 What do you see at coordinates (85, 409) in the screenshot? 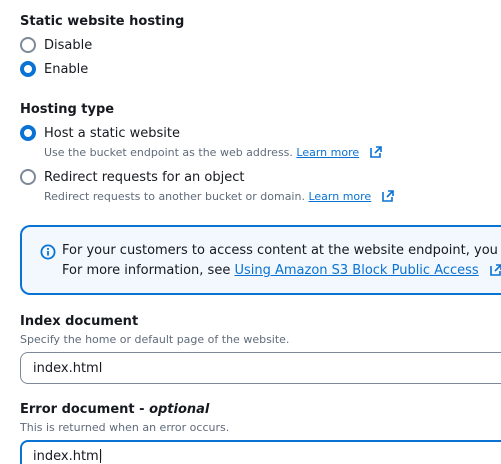
I see `error-document-label-text: Error document -` at bounding box center [85, 409].